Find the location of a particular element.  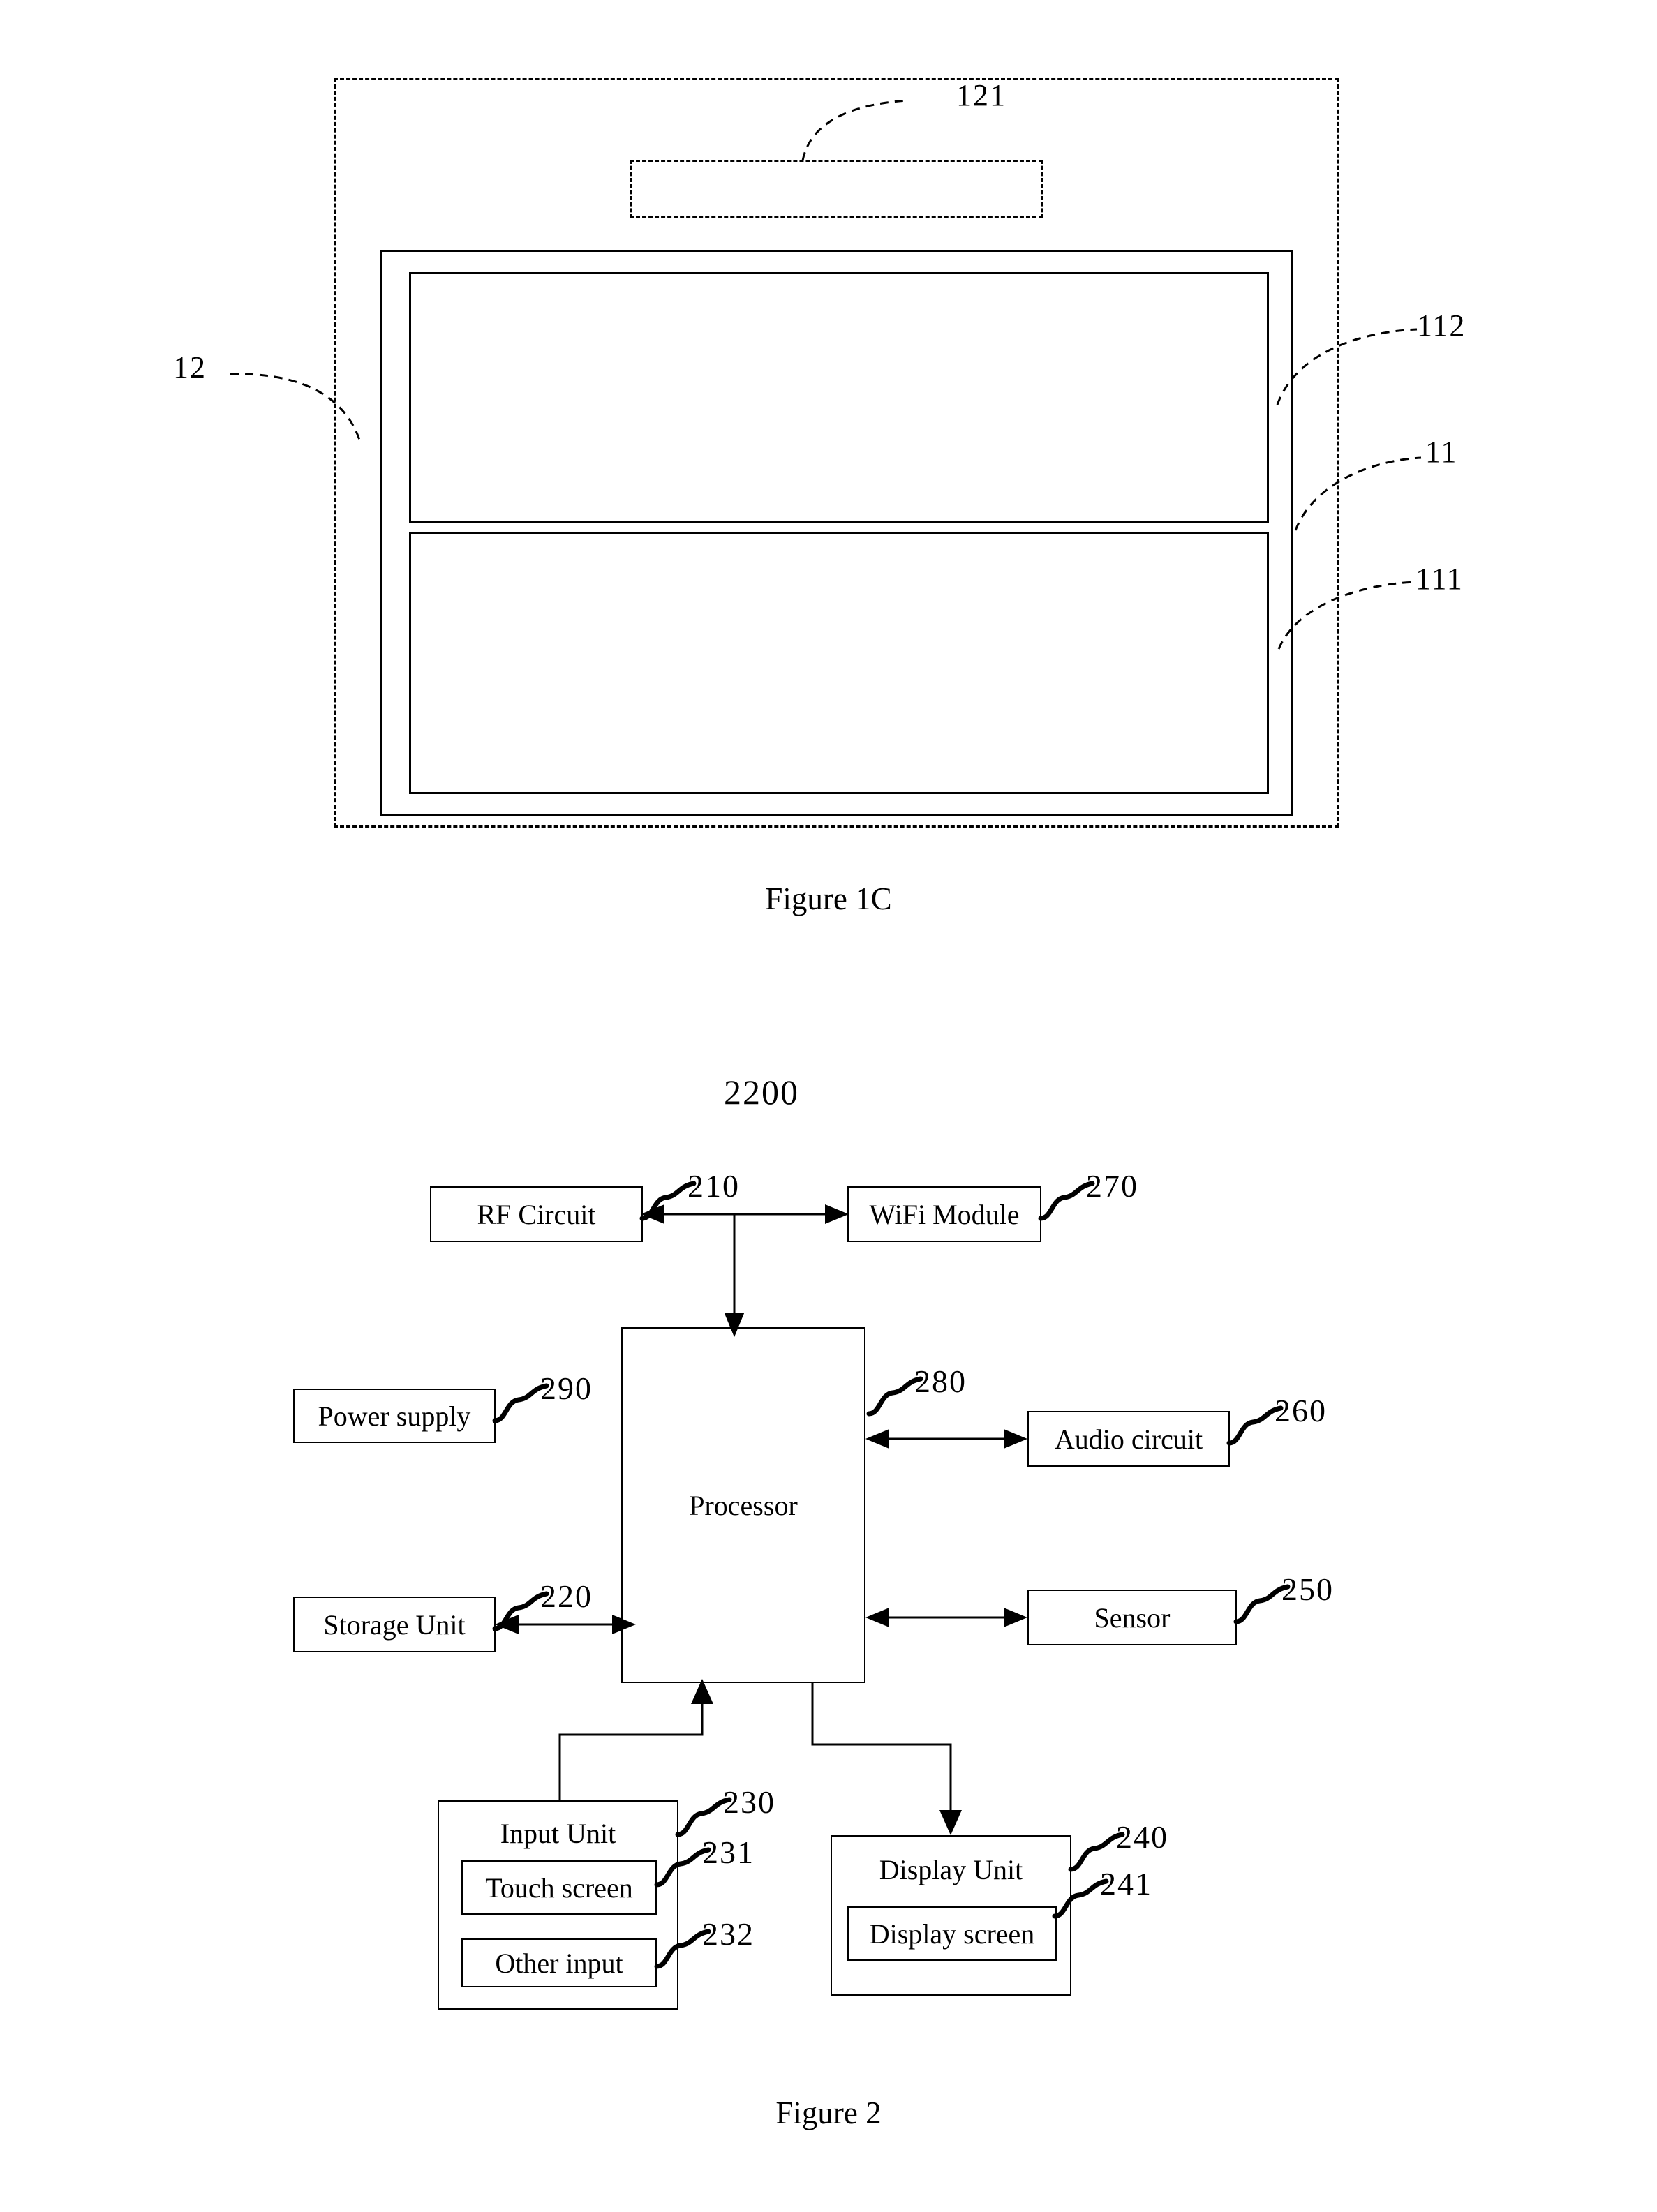

connector-storage-unit-processor is located at coordinates (565, 1624).